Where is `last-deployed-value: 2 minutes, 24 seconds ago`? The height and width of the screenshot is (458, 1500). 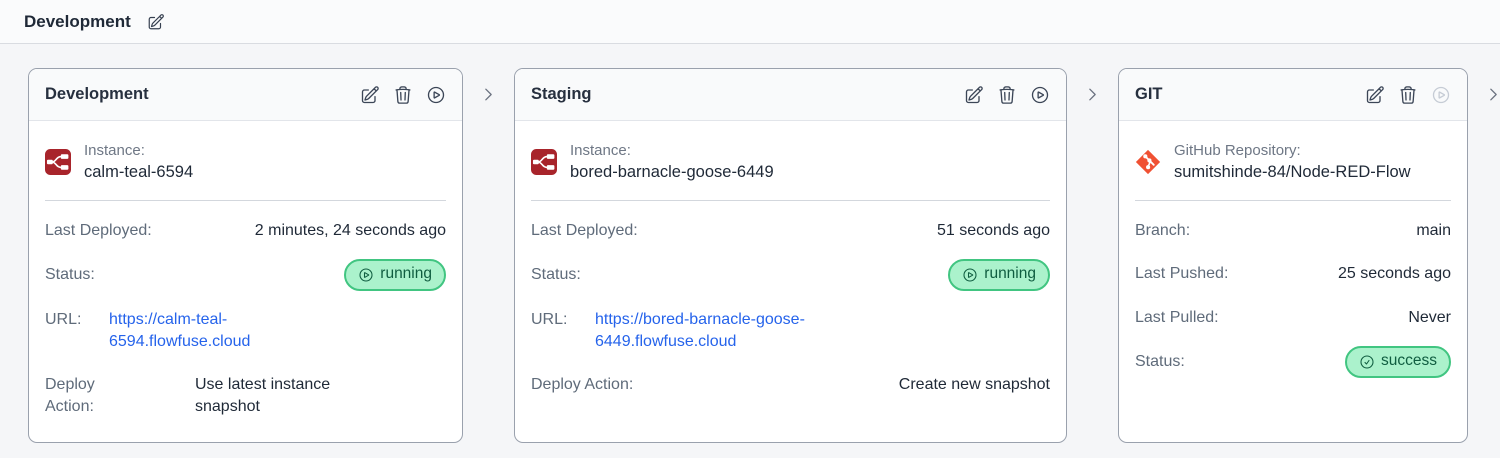 last-deployed-value: 2 minutes, 24 seconds ago is located at coordinates (350, 230).